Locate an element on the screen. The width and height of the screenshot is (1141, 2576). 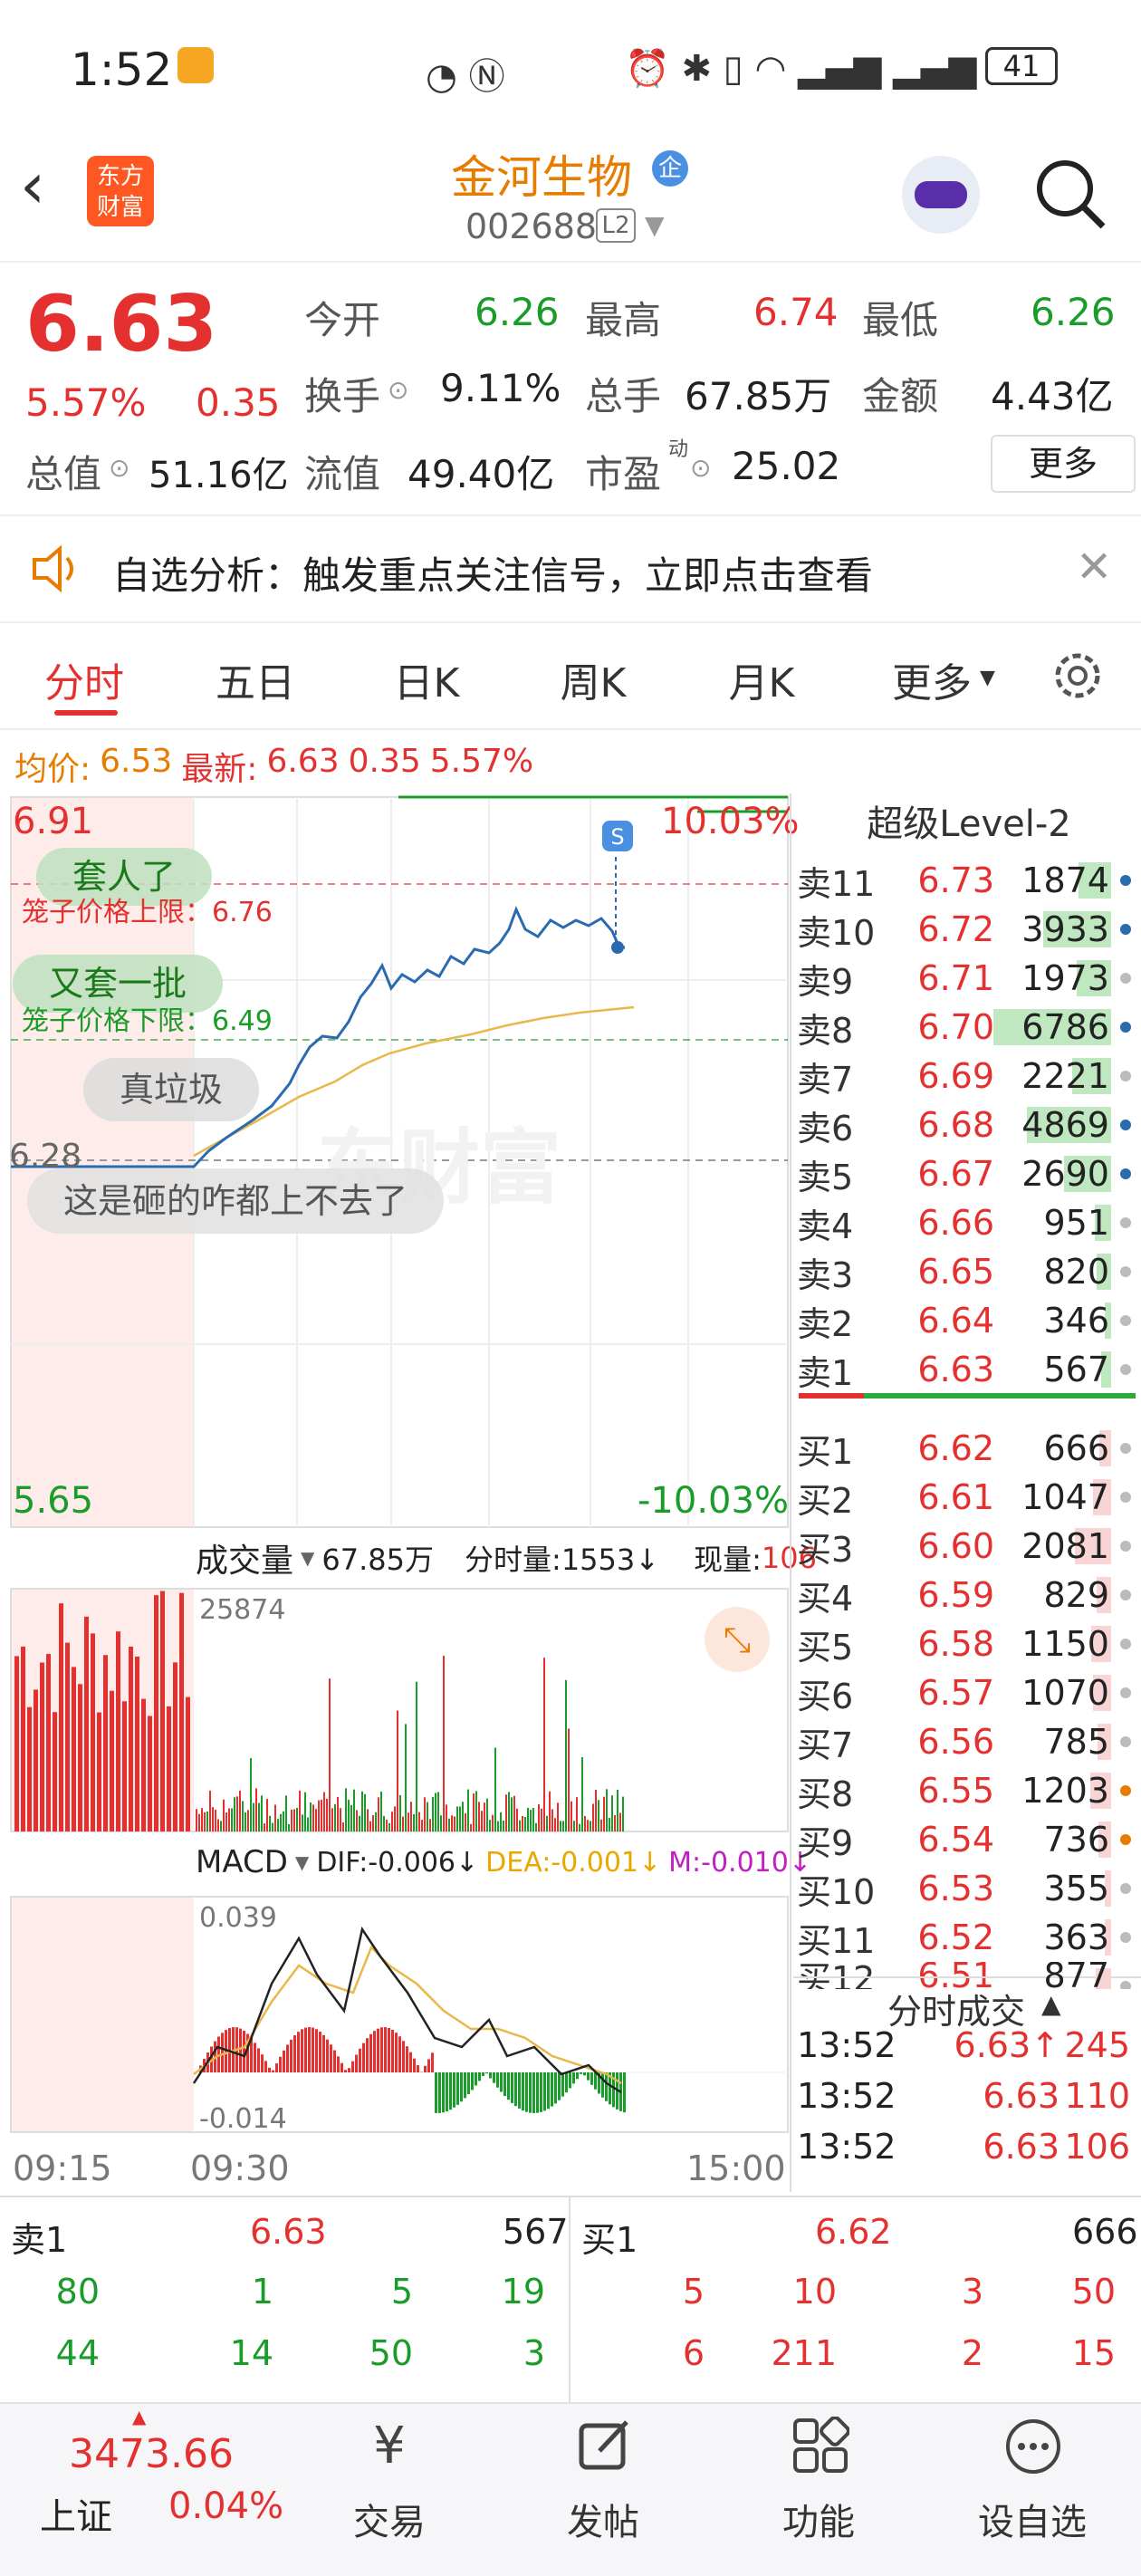
macd-top: 0.039 is located at coordinates (238, 1918).